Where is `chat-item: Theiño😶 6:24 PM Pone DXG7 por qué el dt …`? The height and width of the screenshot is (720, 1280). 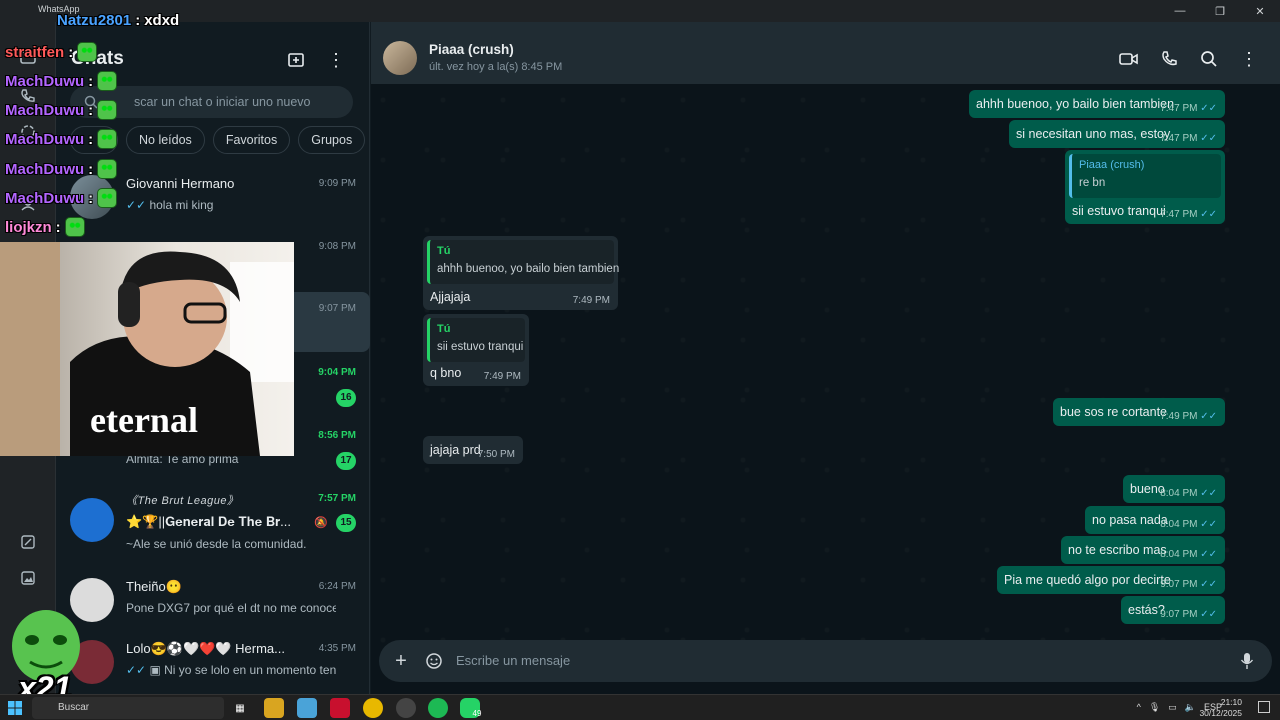 chat-item: Theiño😶 6:24 PM Pone DXG7 por qué el dt … is located at coordinates (213, 601).